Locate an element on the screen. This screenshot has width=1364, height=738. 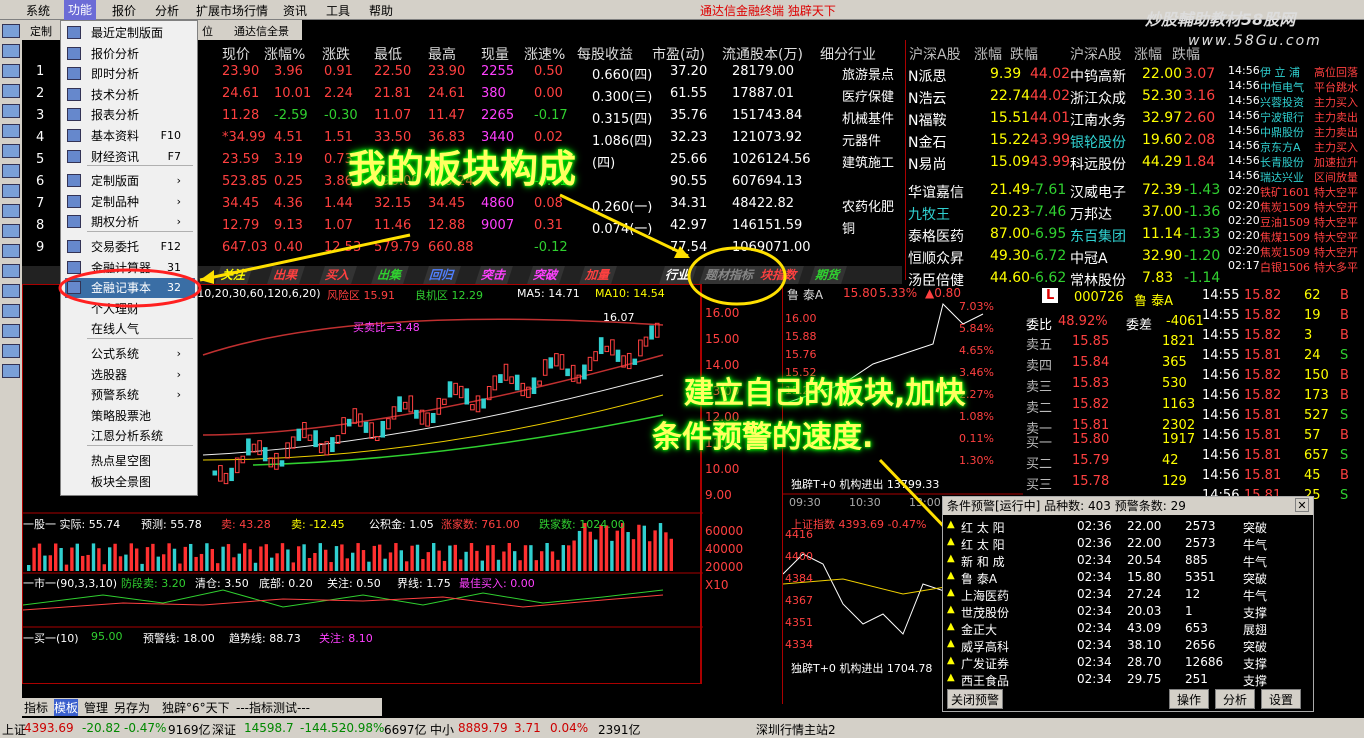
bottom-tabs: 指标 模板 管理 另存为 独辟°6°天下 ---指标测试--- is located at coordinates (202, 707).